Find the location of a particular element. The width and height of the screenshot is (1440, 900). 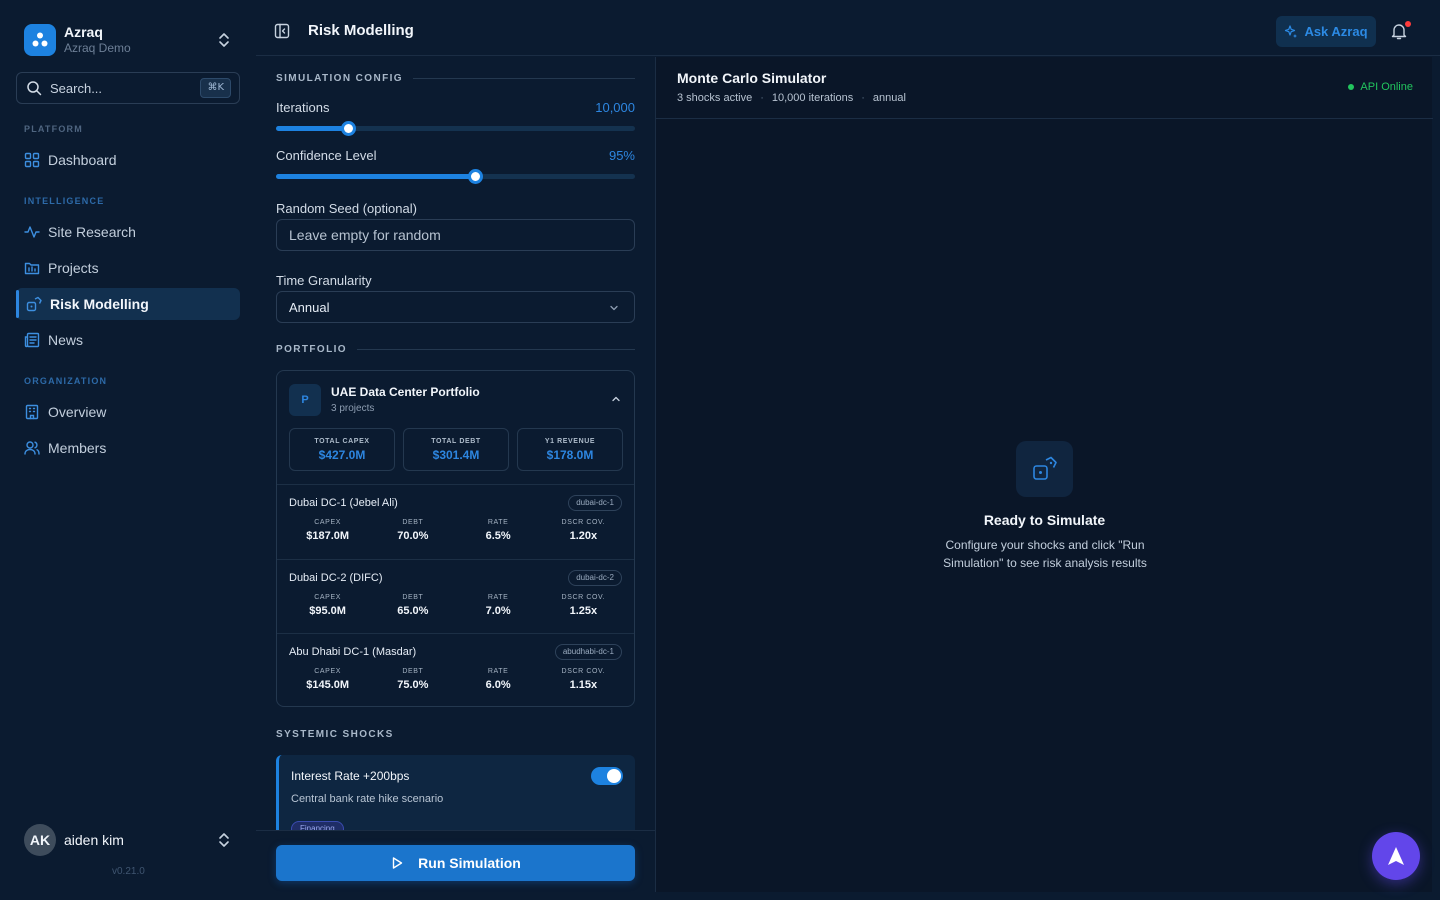

iterations-slider is located at coordinates (455, 128).